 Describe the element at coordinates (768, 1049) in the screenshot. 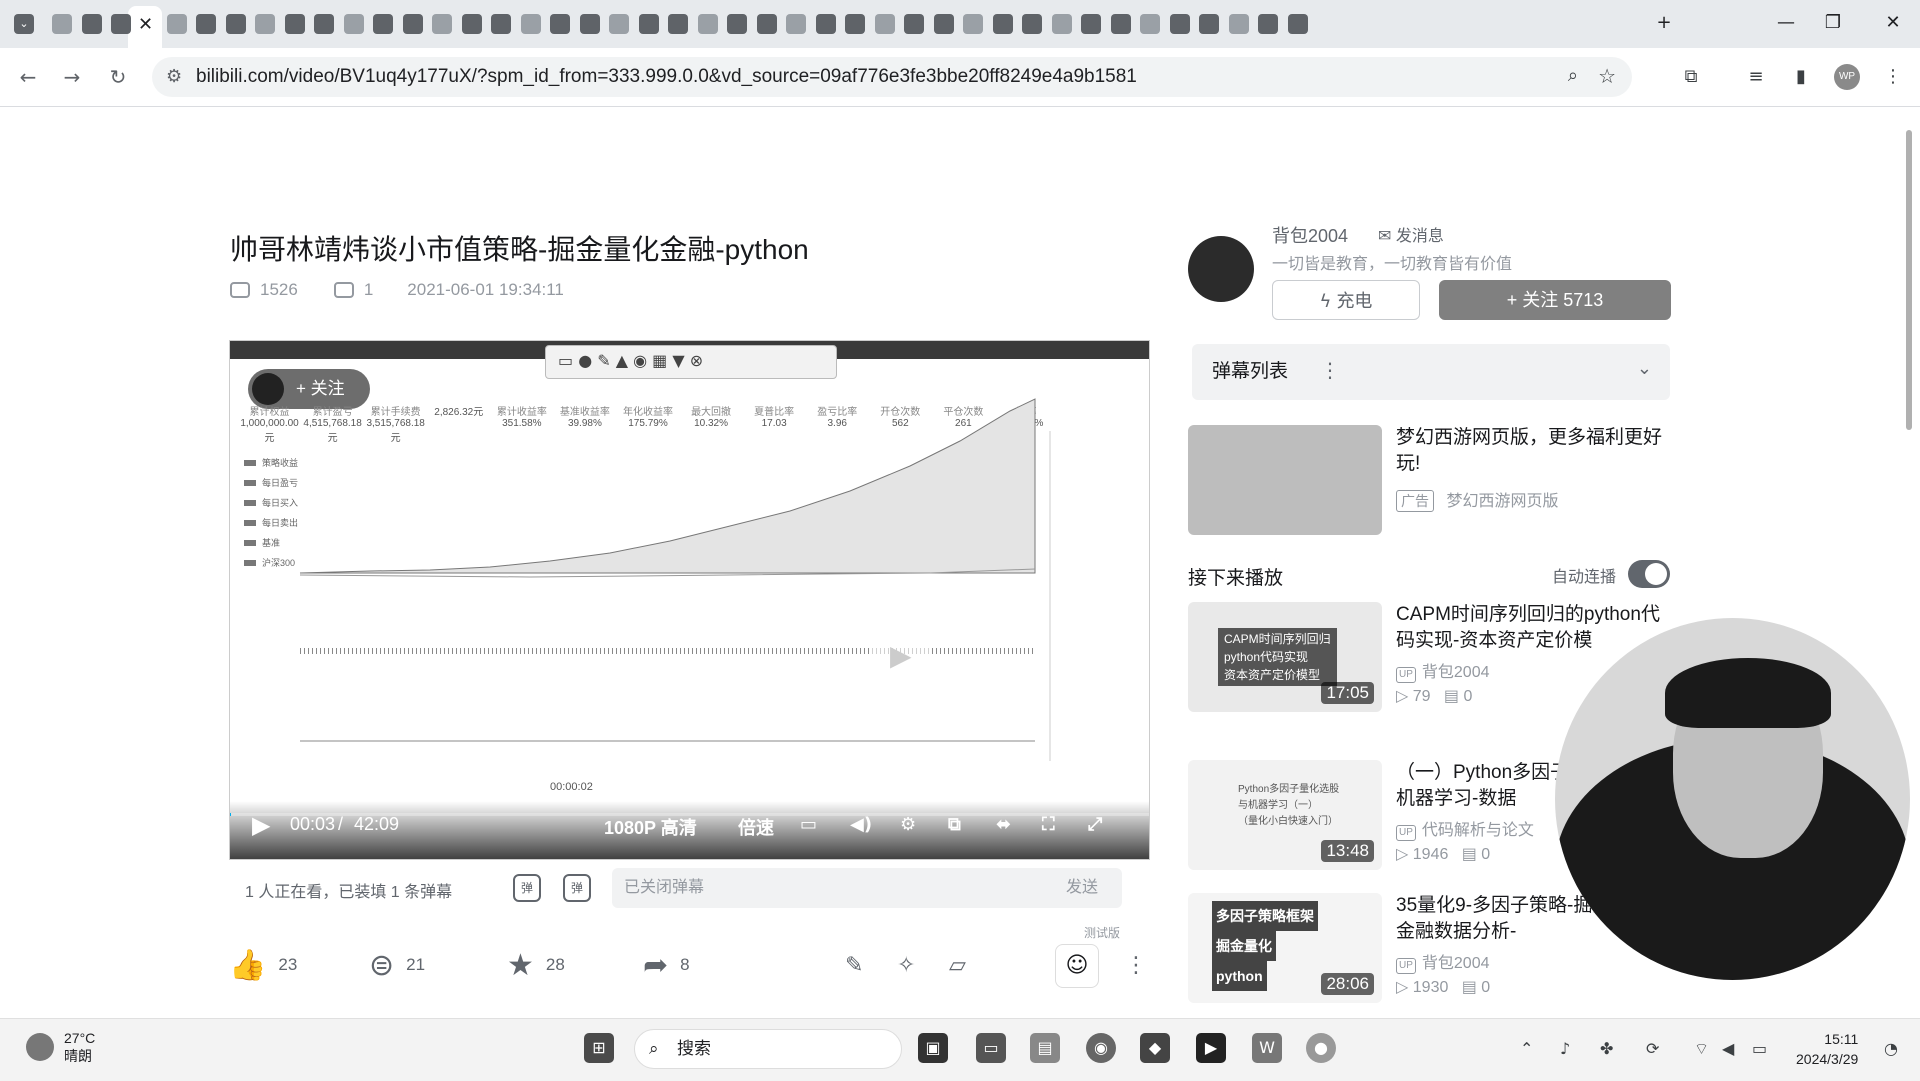

I see `taskbar-search: ⌕ 搜索` at that location.